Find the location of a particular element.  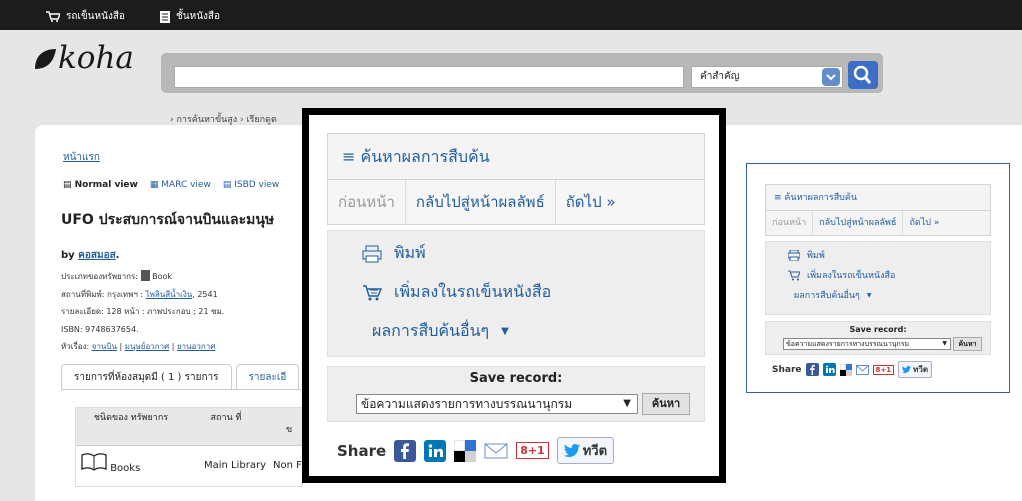

more-searches-action-small: ผลการสืบค้นอื่นๆ ▼ is located at coordinates (833, 295).